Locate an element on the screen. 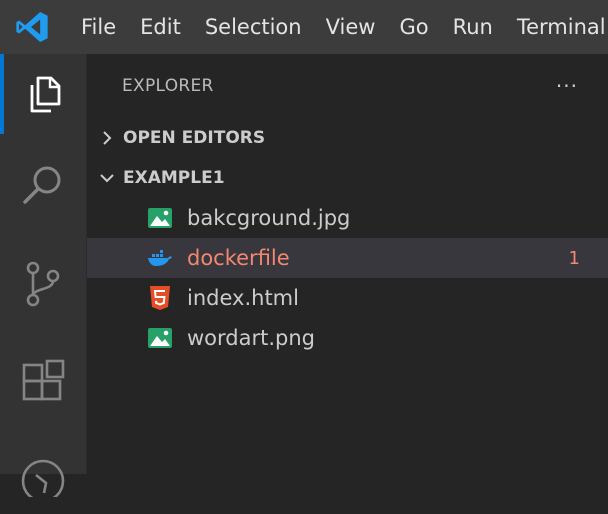 This screenshot has width=608, height=514. menu-file: File is located at coordinates (98, 27).